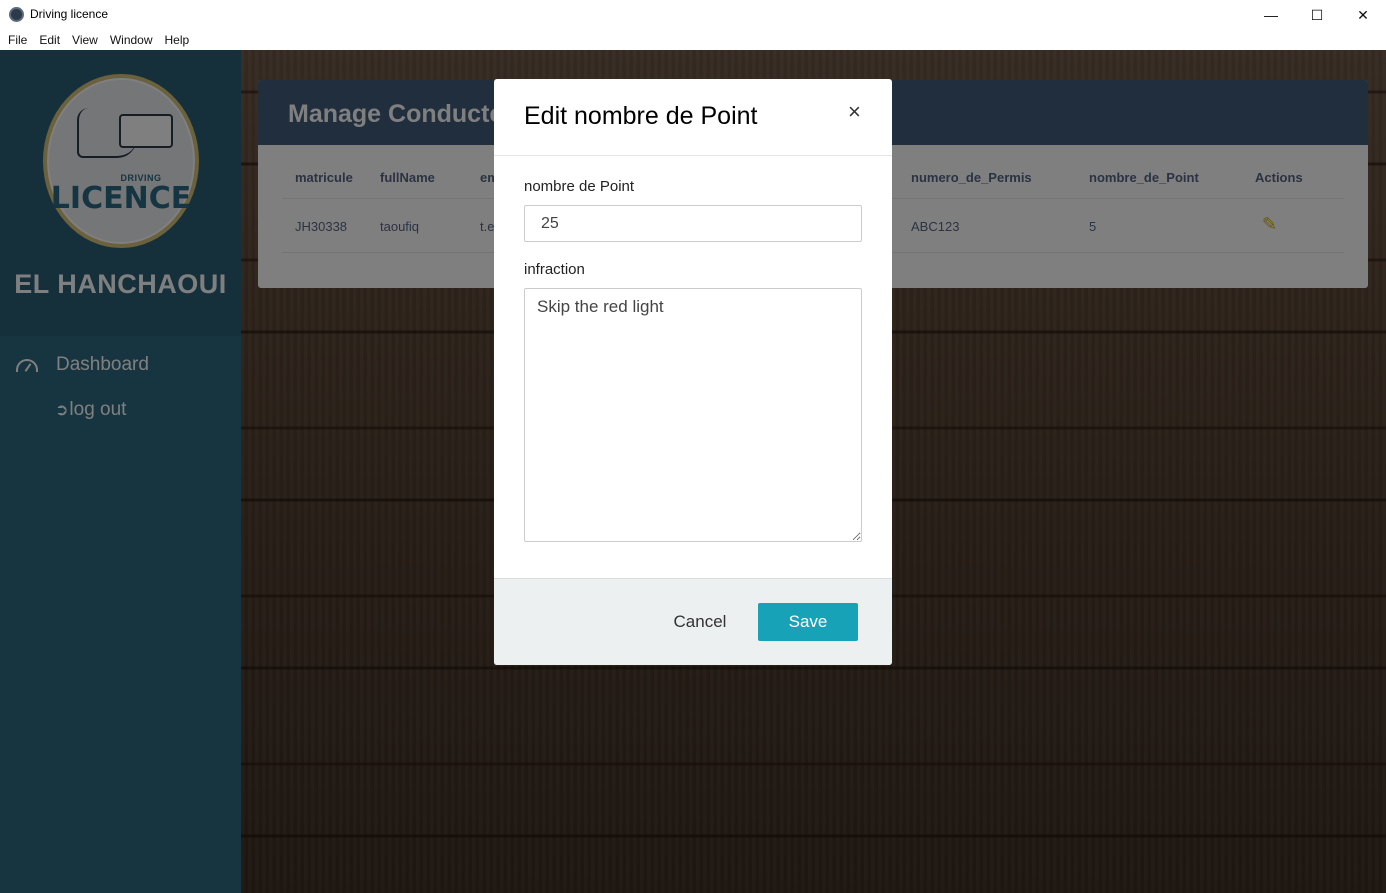  Describe the element at coordinates (131, 40) in the screenshot. I see `menu-window: Window` at that location.